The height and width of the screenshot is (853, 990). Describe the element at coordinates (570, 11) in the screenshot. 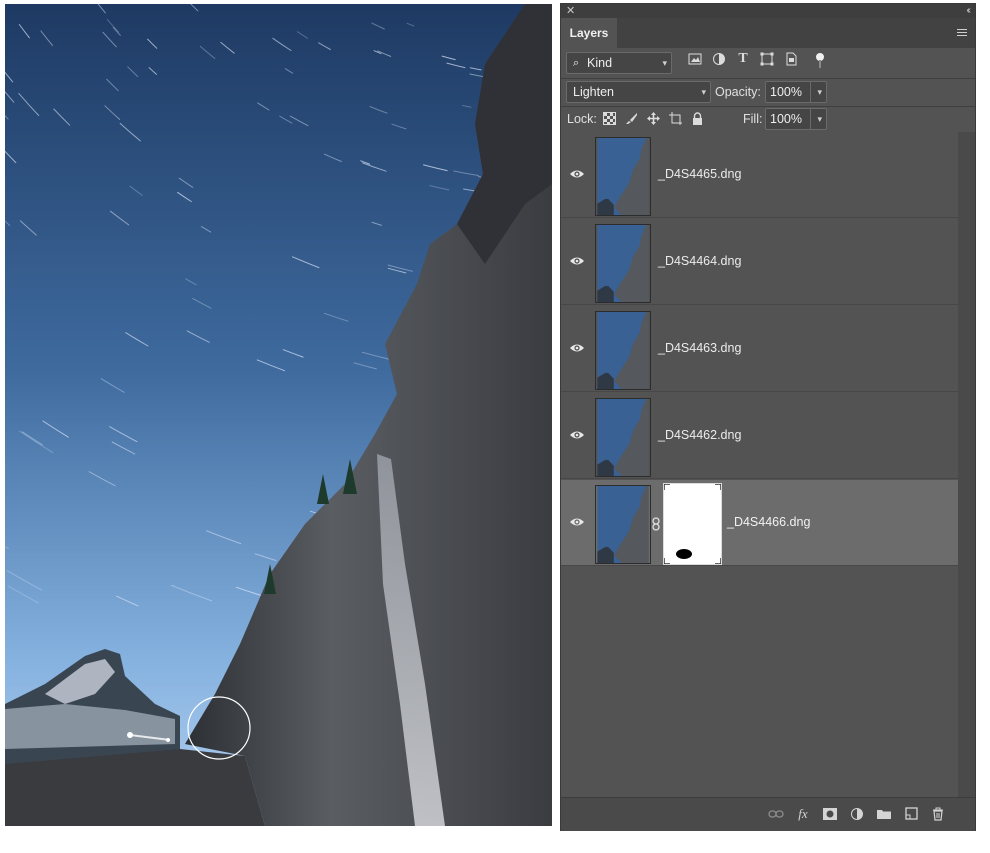

I see `close-panel-icon: ✕` at that location.